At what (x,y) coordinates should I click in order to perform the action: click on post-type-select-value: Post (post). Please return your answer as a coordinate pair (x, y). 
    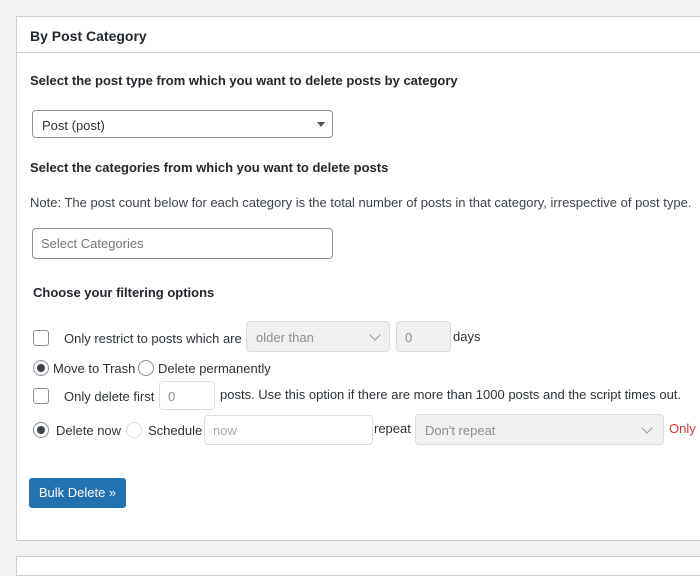
    Looking at the image, I should click on (73, 125).